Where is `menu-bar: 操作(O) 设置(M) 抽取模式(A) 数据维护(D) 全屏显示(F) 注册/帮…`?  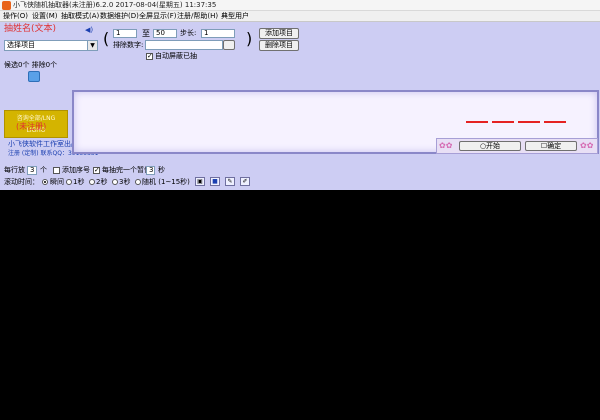
menu-bar: 操作(O) 设置(M) 抽取模式(A) 数据维护(D) 全屏显示(F) 注册/帮… is located at coordinates (300, 16).